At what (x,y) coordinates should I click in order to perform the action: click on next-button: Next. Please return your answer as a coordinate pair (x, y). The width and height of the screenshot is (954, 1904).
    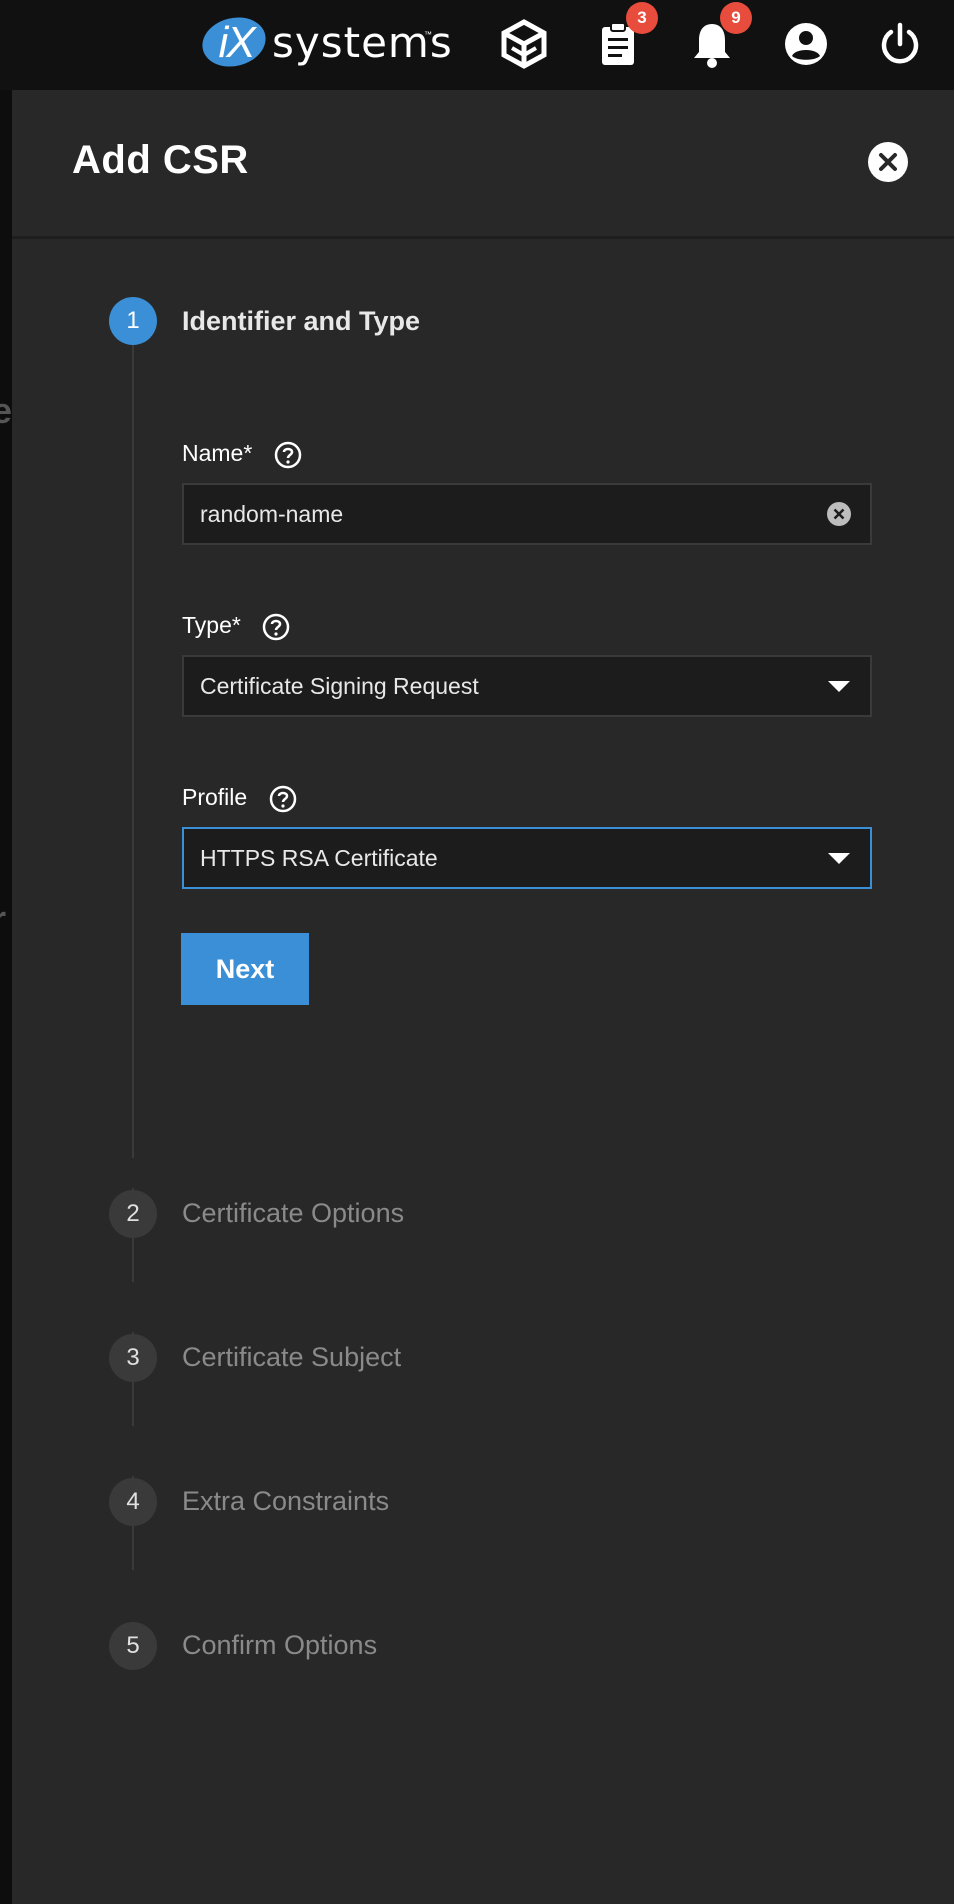
    Looking at the image, I should click on (245, 969).